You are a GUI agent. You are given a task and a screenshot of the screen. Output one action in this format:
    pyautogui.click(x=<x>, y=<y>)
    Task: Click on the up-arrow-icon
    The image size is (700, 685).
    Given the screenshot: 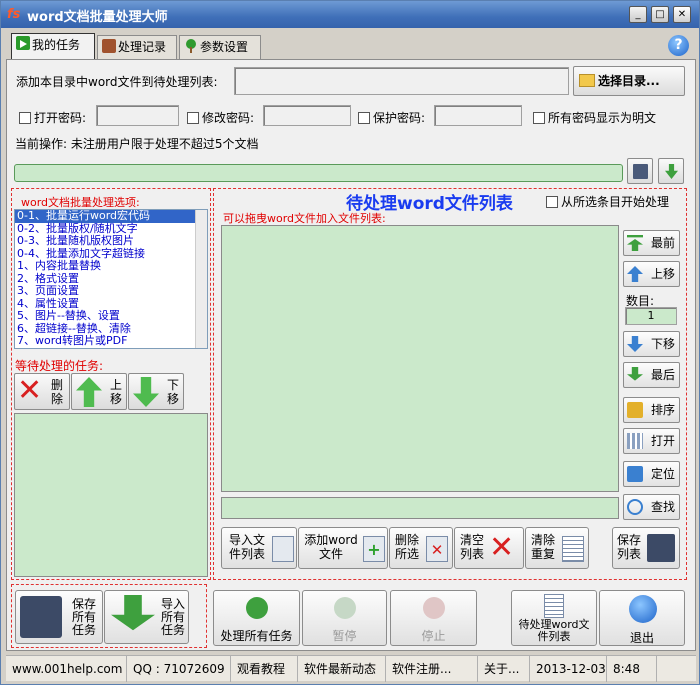 What is the action you would take?
    pyautogui.click(x=89, y=392)
    